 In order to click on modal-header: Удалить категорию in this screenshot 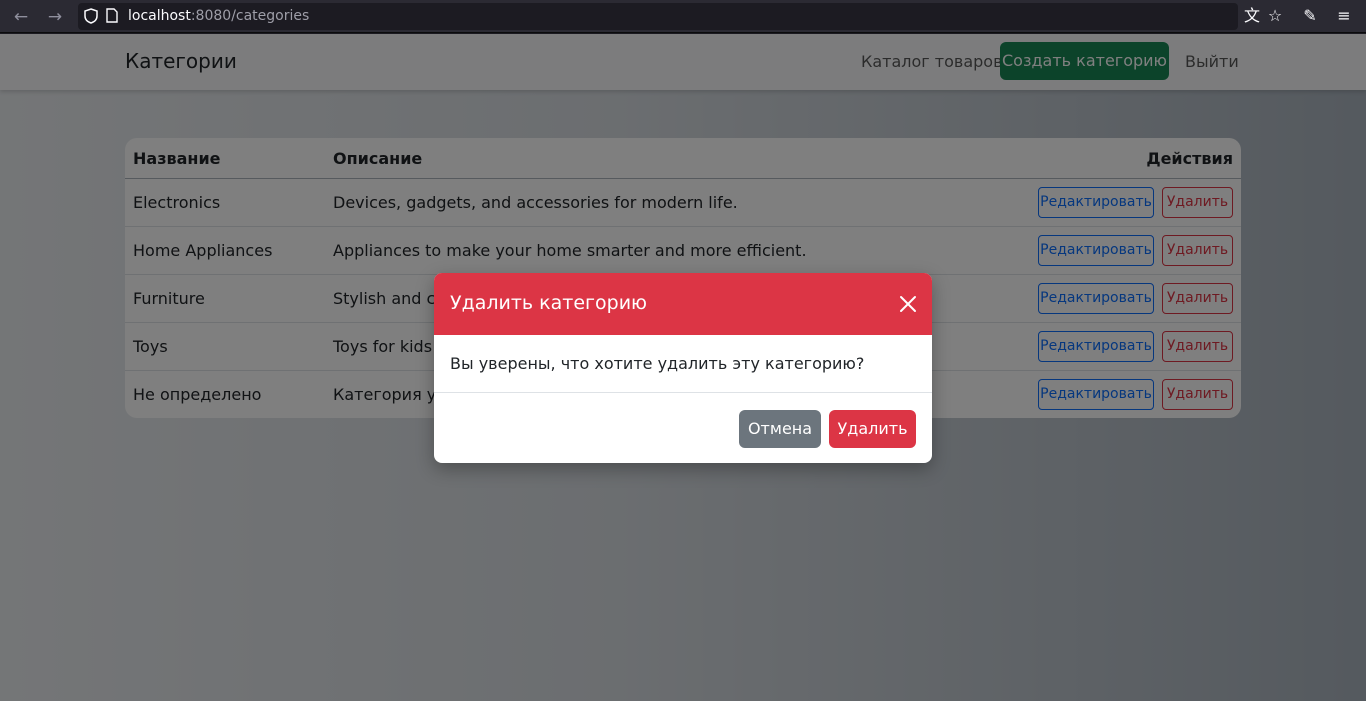, I will do `click(683, 304)`.